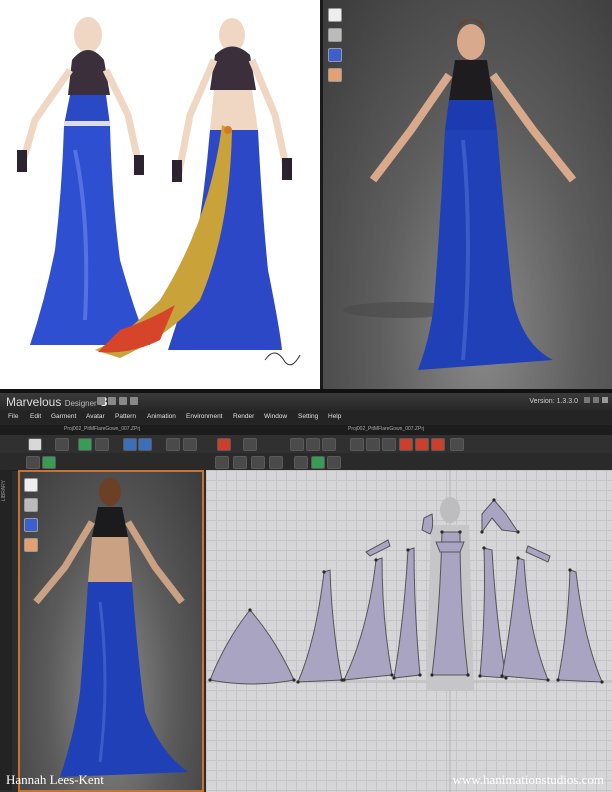 The image size is (612, 792). What do you see at coordinates (13, 416) in the screenshot?
I see `menu-file: File` at bounding box center [13, 416].